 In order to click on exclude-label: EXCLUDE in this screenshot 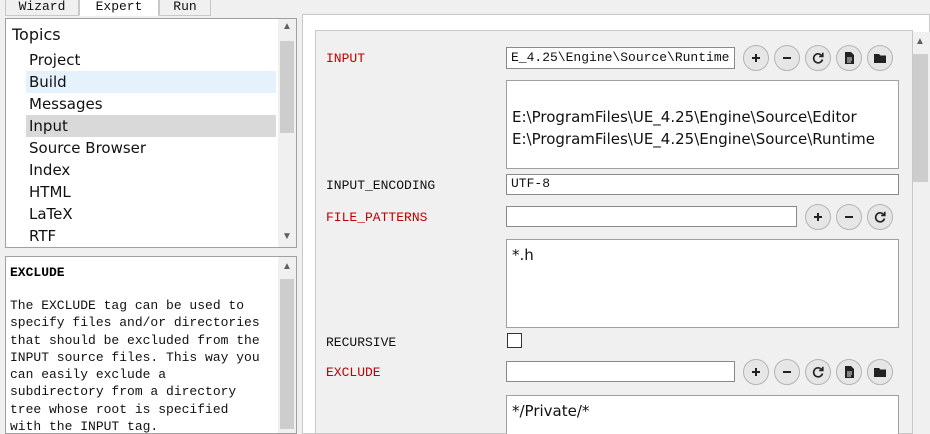, I will do `click(353, 372)`.